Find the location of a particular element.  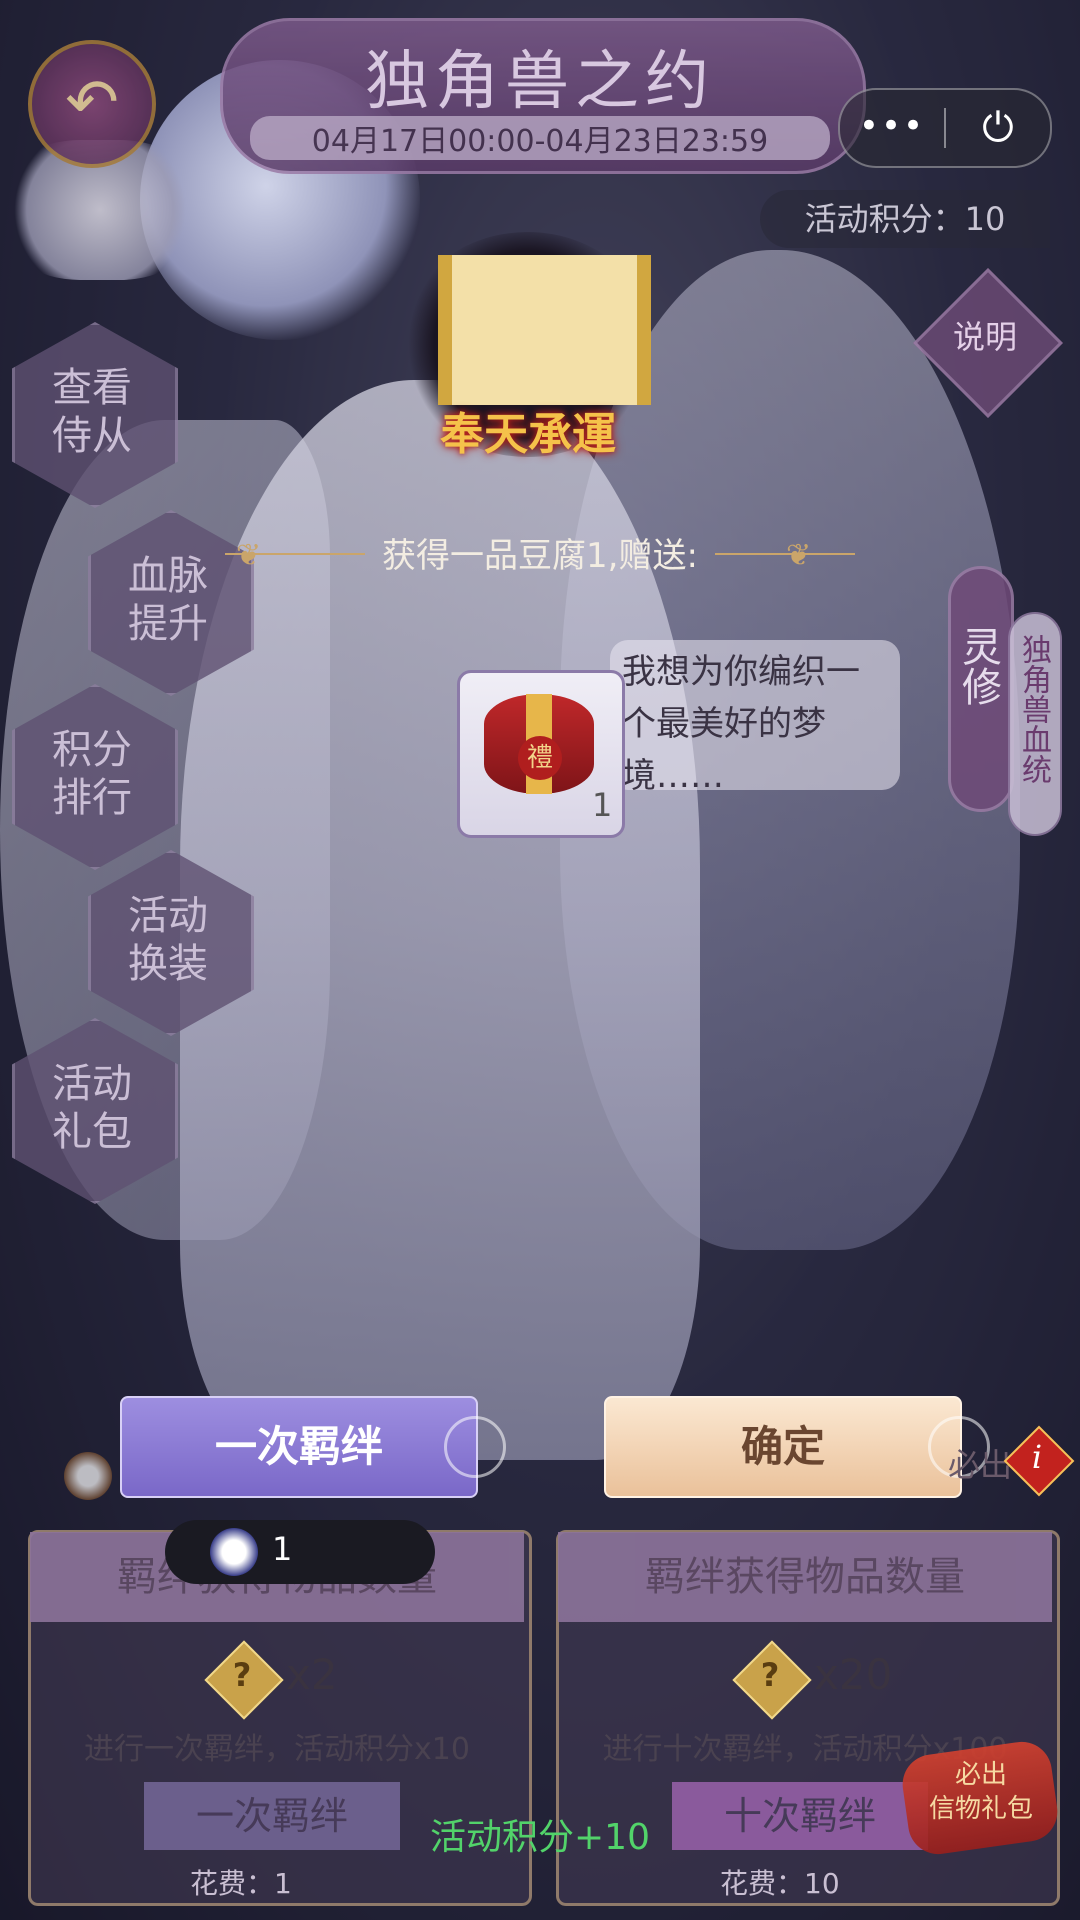

ornament-left-icon: ❦ is located at coordinates (249, 555).